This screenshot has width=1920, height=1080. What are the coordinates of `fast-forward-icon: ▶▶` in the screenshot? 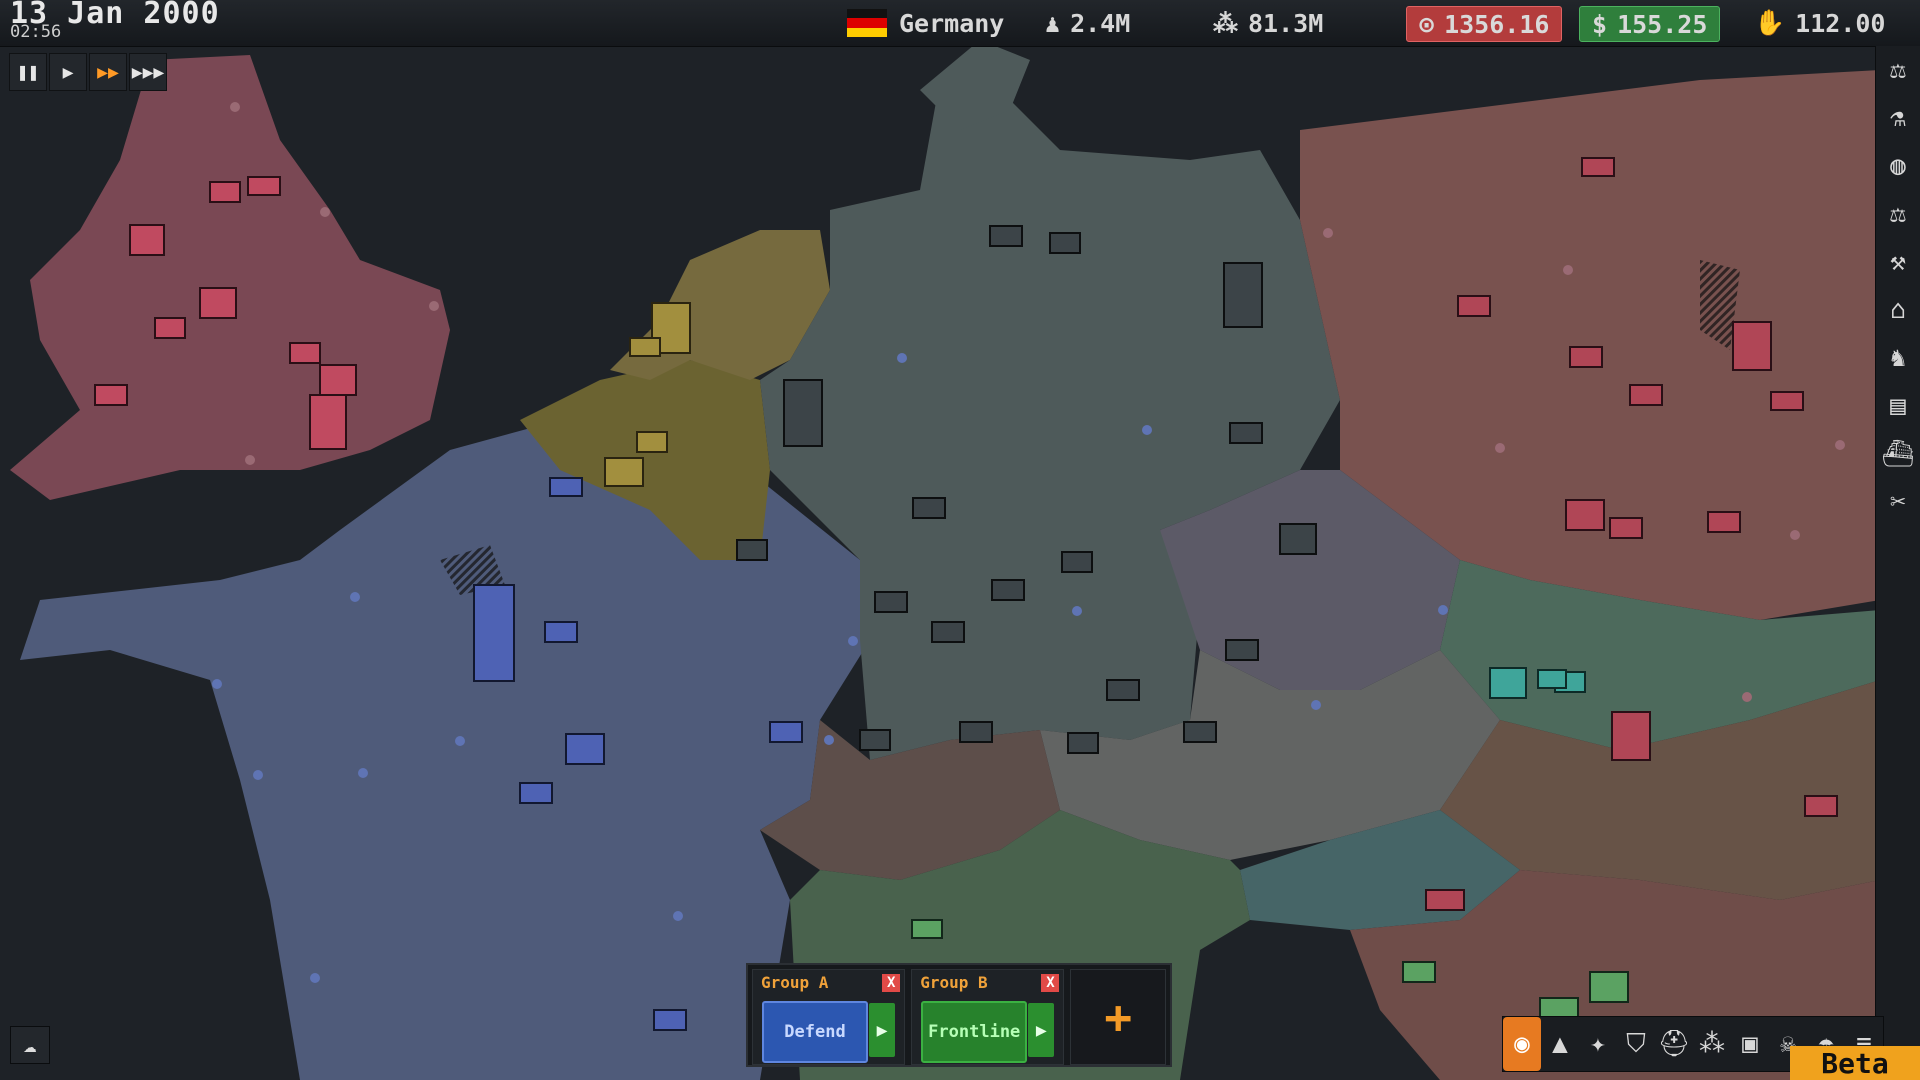 It's located at (108, 72).